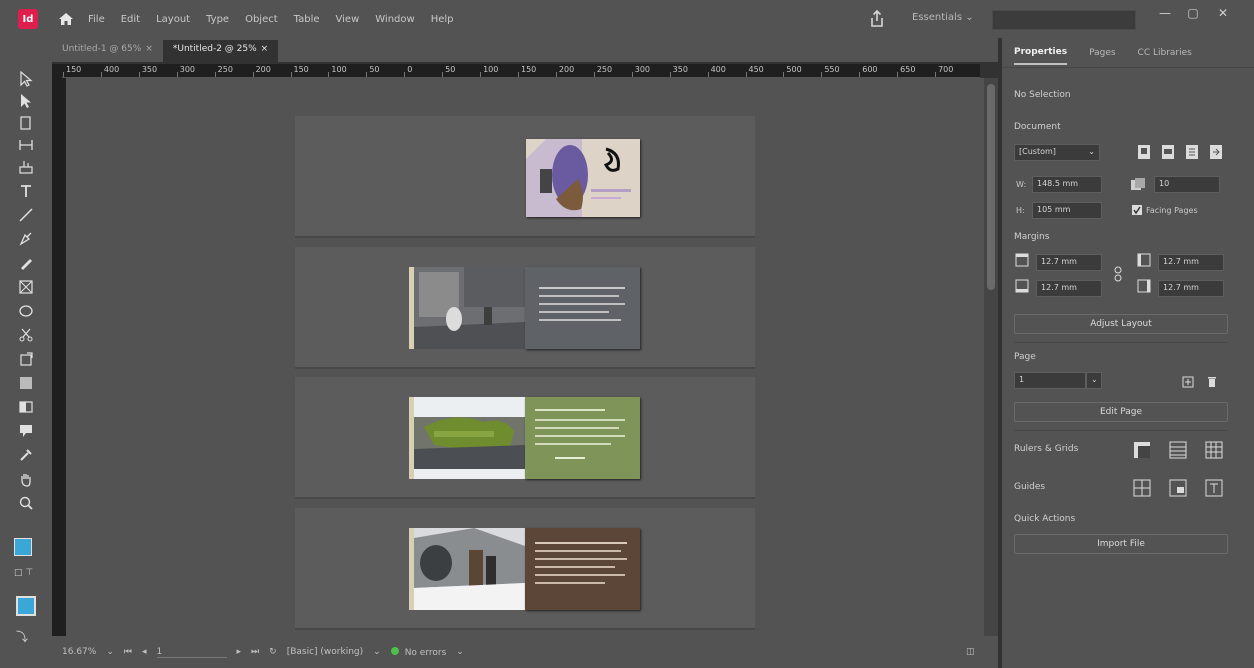 Image resolution: width=1254 pixels, height=668 pixels. I want to click on margin-top-field: 12.7 mm, so click(1069, 262).